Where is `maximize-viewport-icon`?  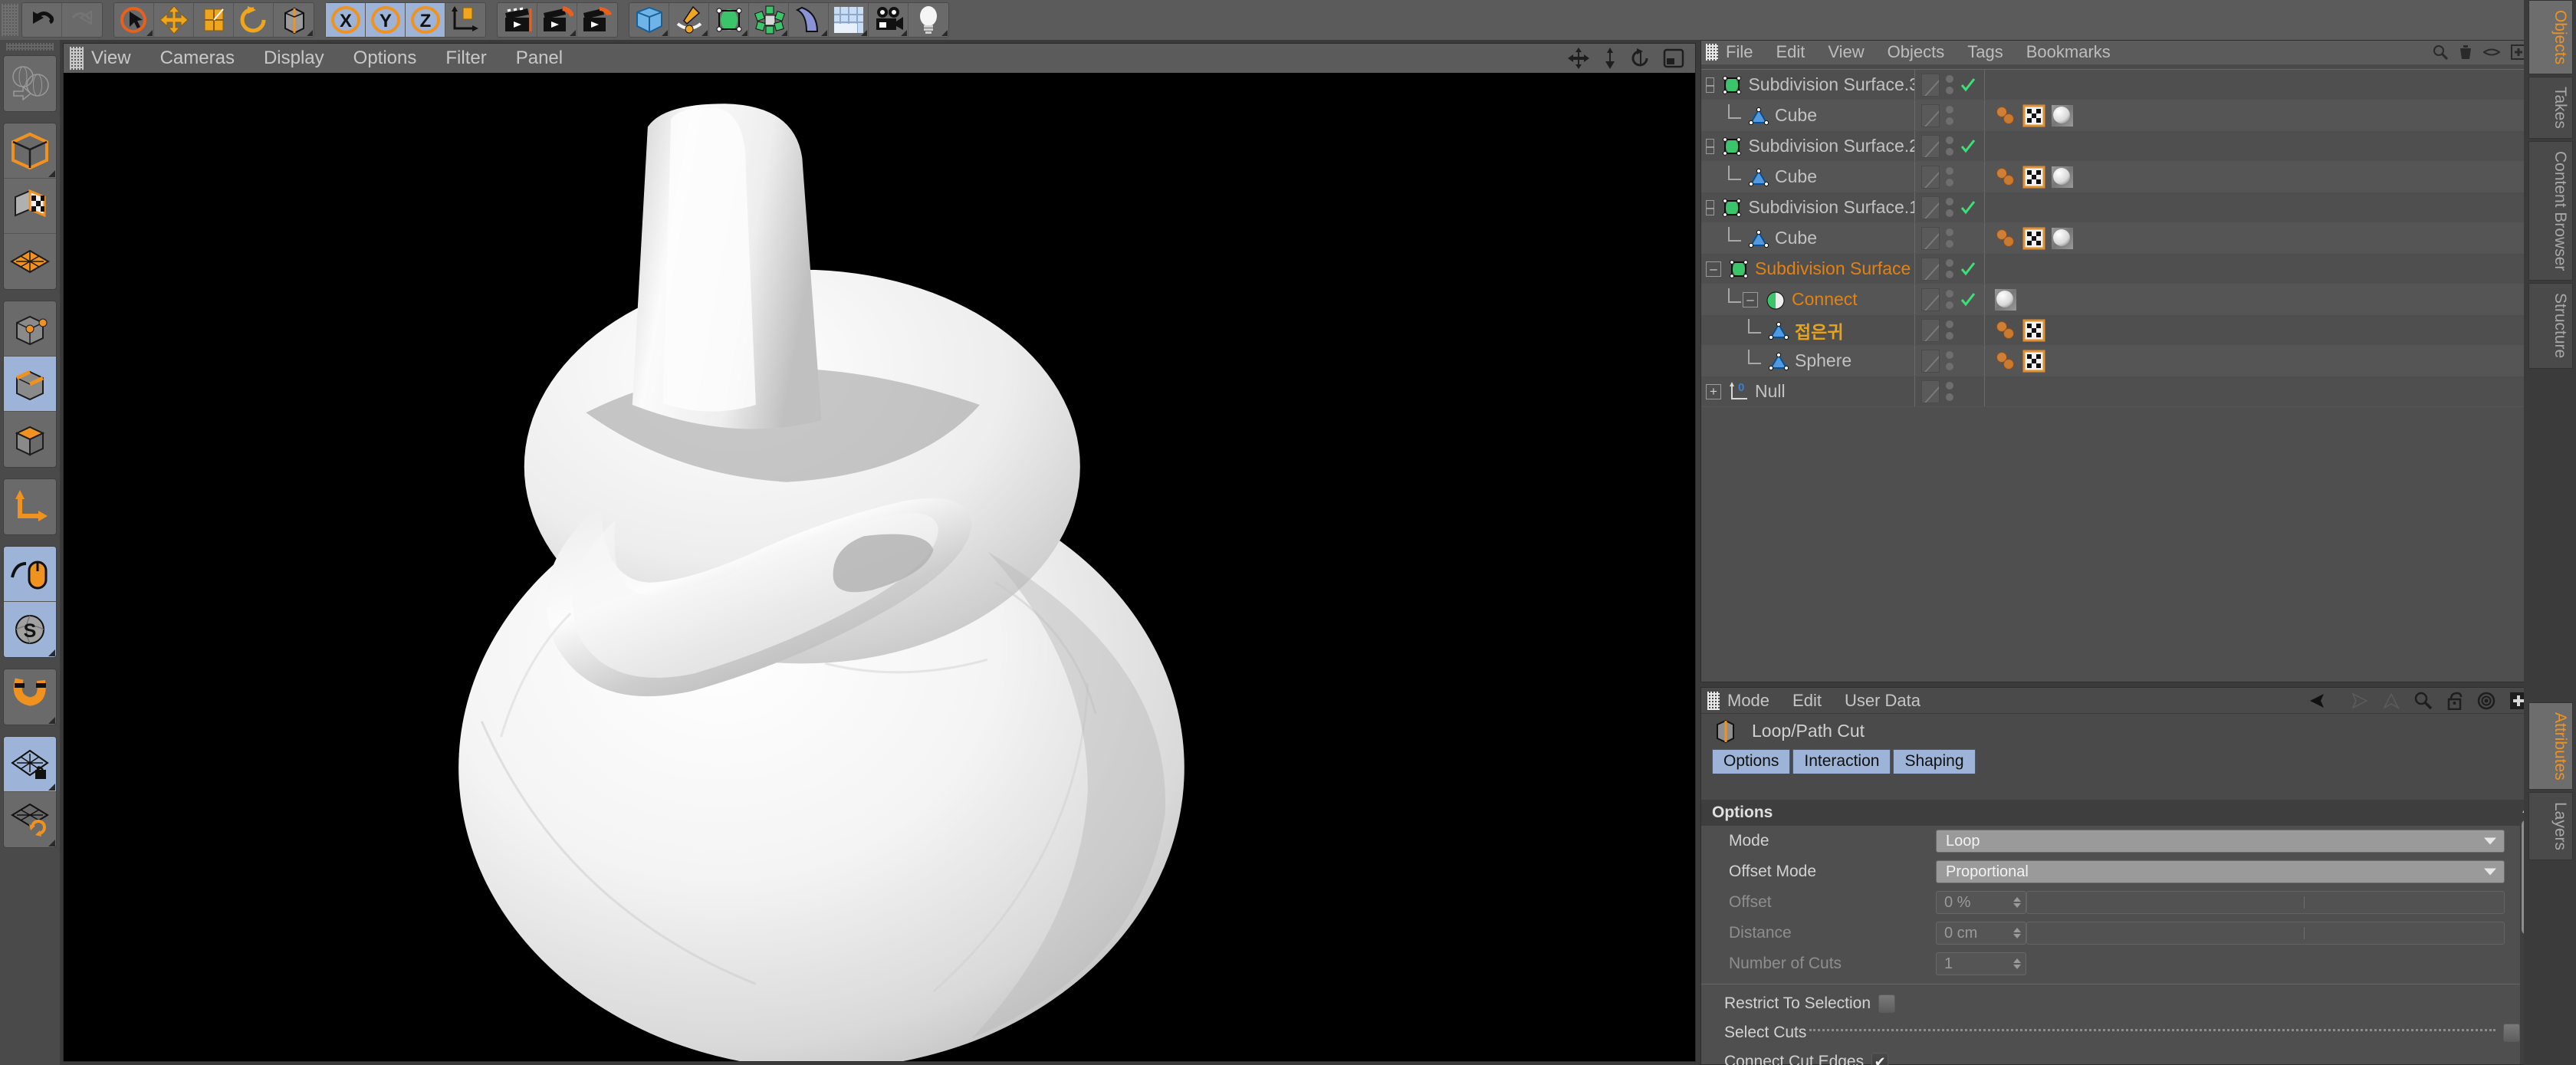
maximize-viewport-icon is located at coordinates (1674, 58).